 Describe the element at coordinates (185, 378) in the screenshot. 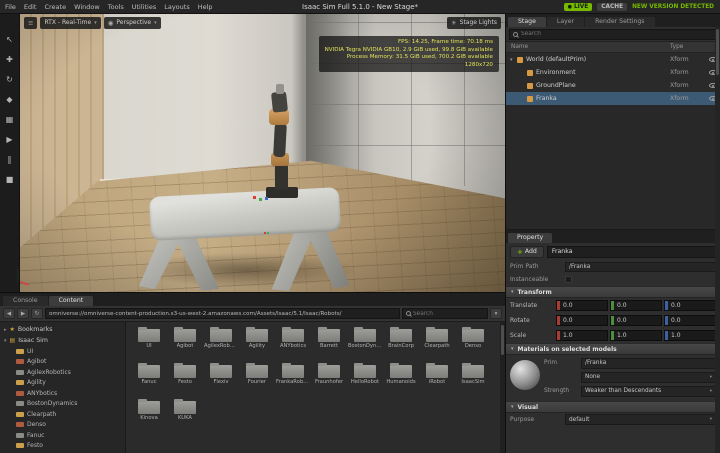

I see `content-folder-tile: Festo` at that location.